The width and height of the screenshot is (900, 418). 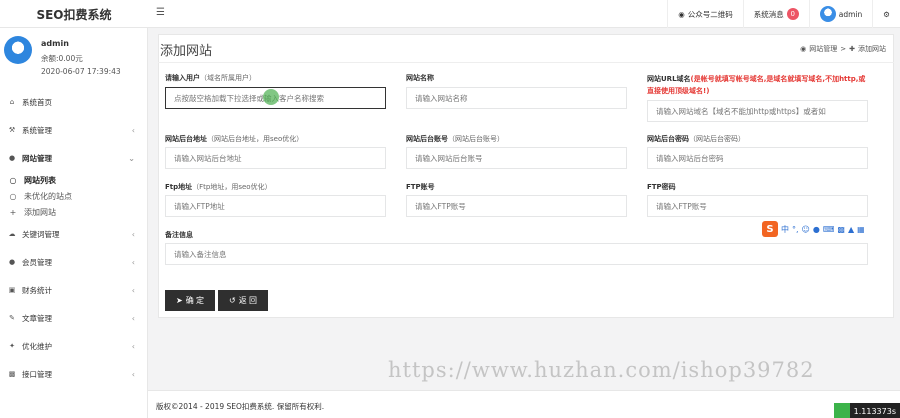 I want to click on user-menu: admin, so click(x=840, y=14).